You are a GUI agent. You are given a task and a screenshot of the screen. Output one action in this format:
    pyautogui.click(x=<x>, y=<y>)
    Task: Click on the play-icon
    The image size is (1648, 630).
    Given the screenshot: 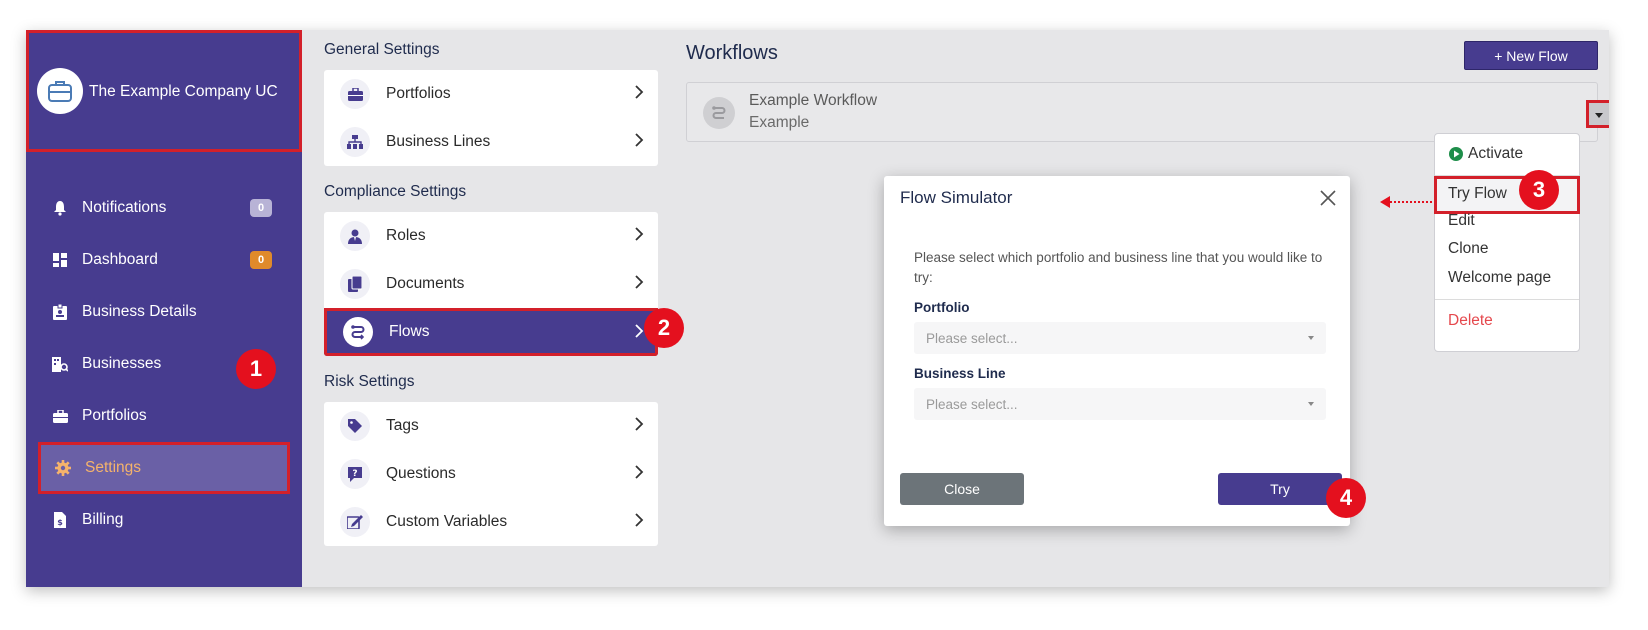 What is the action you would take?
    pyautogui.click(x=1456, y=154)
    